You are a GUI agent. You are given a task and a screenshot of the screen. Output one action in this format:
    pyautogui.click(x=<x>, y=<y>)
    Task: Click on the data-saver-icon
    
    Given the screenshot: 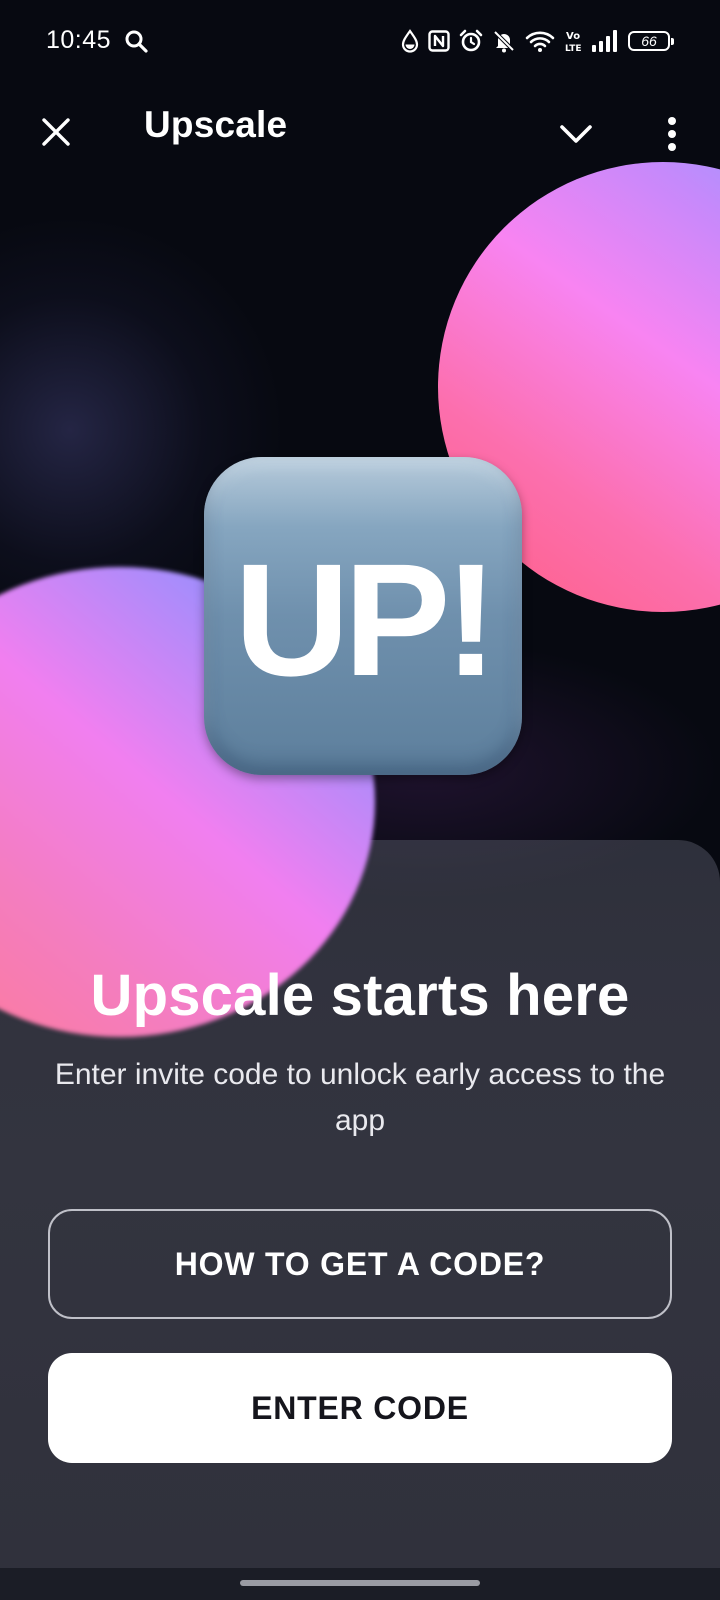 What is the action you would take?
    pyautogui.click(x=410, y=41)
    